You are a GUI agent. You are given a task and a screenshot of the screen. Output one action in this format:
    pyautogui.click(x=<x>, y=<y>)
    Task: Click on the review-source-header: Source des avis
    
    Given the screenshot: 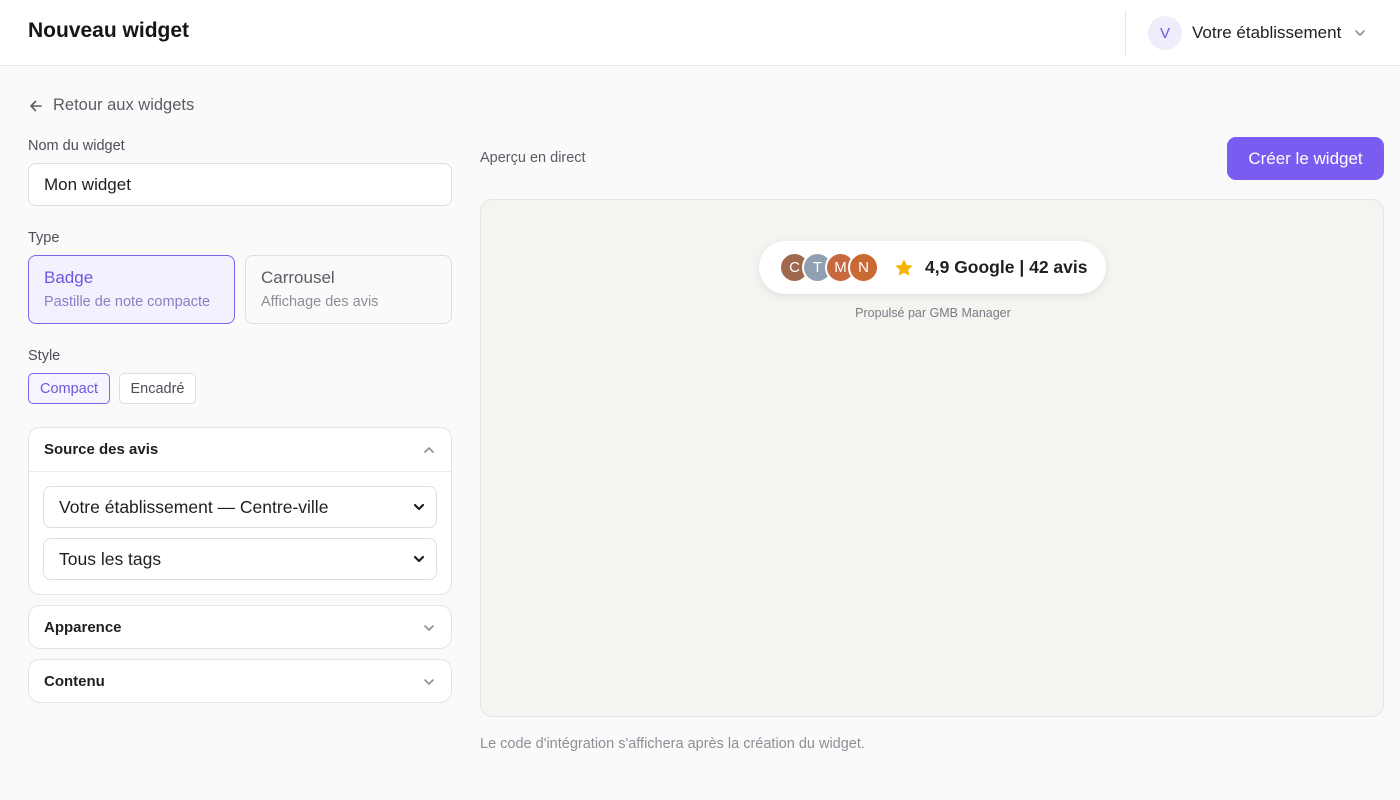 What is the action you would take?
    pyautogui.click(x=240, y=449)
    